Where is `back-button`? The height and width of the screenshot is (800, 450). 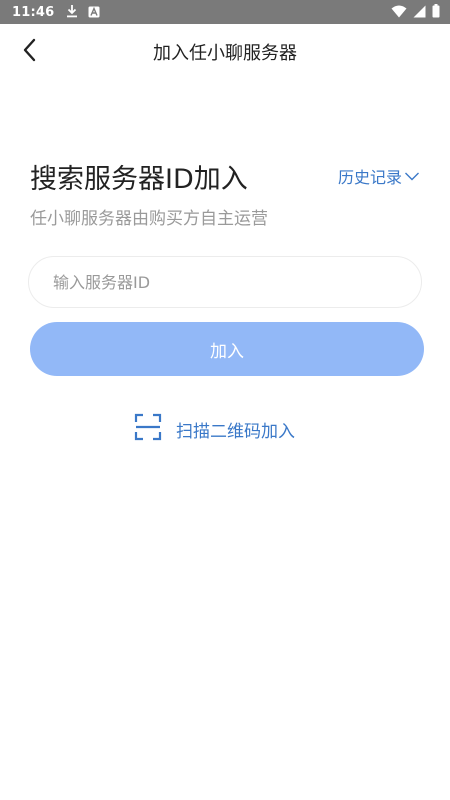 back-button is located at coordinates (30, 52).